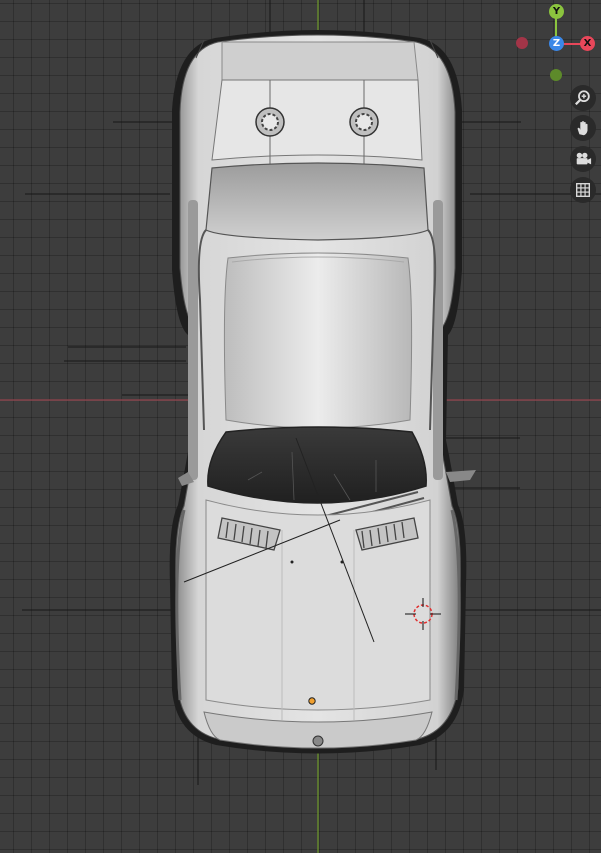  I want to click on fuel-cap-right, so click(364, 122).